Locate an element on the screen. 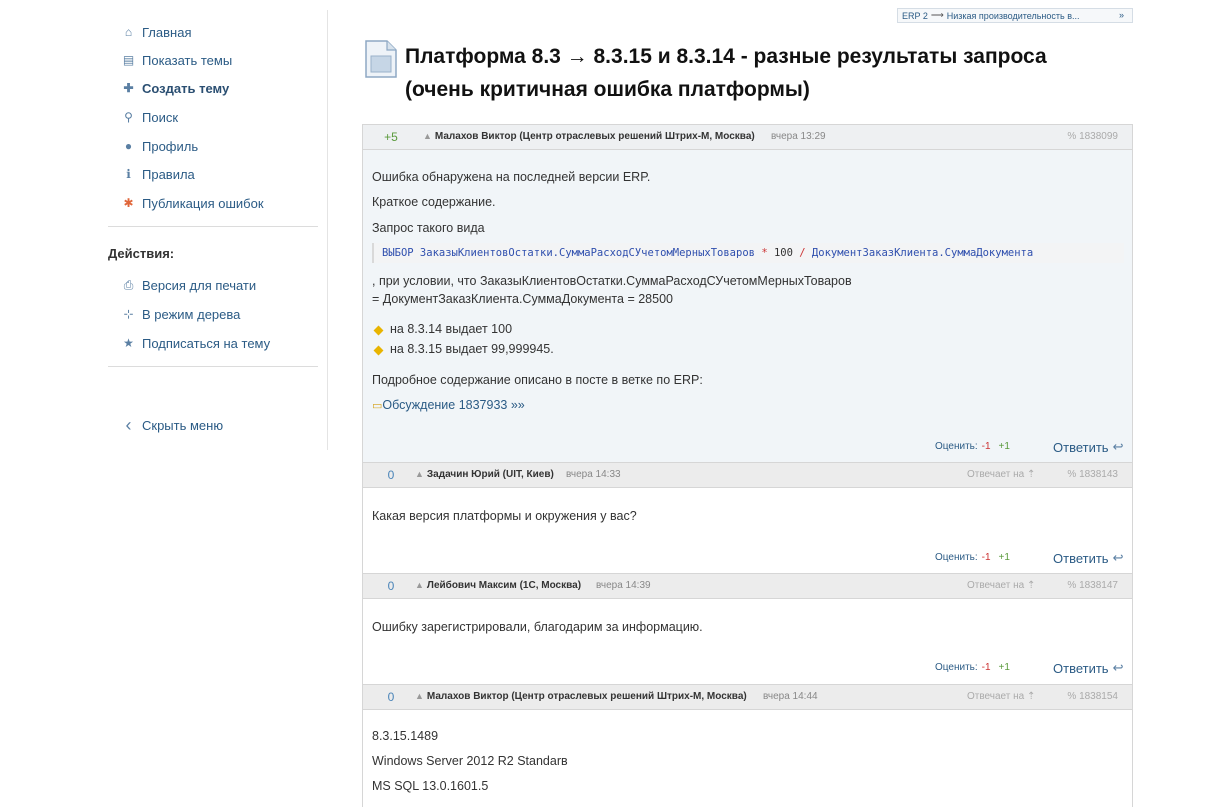  document-icon is located at coordinates (381, 59).